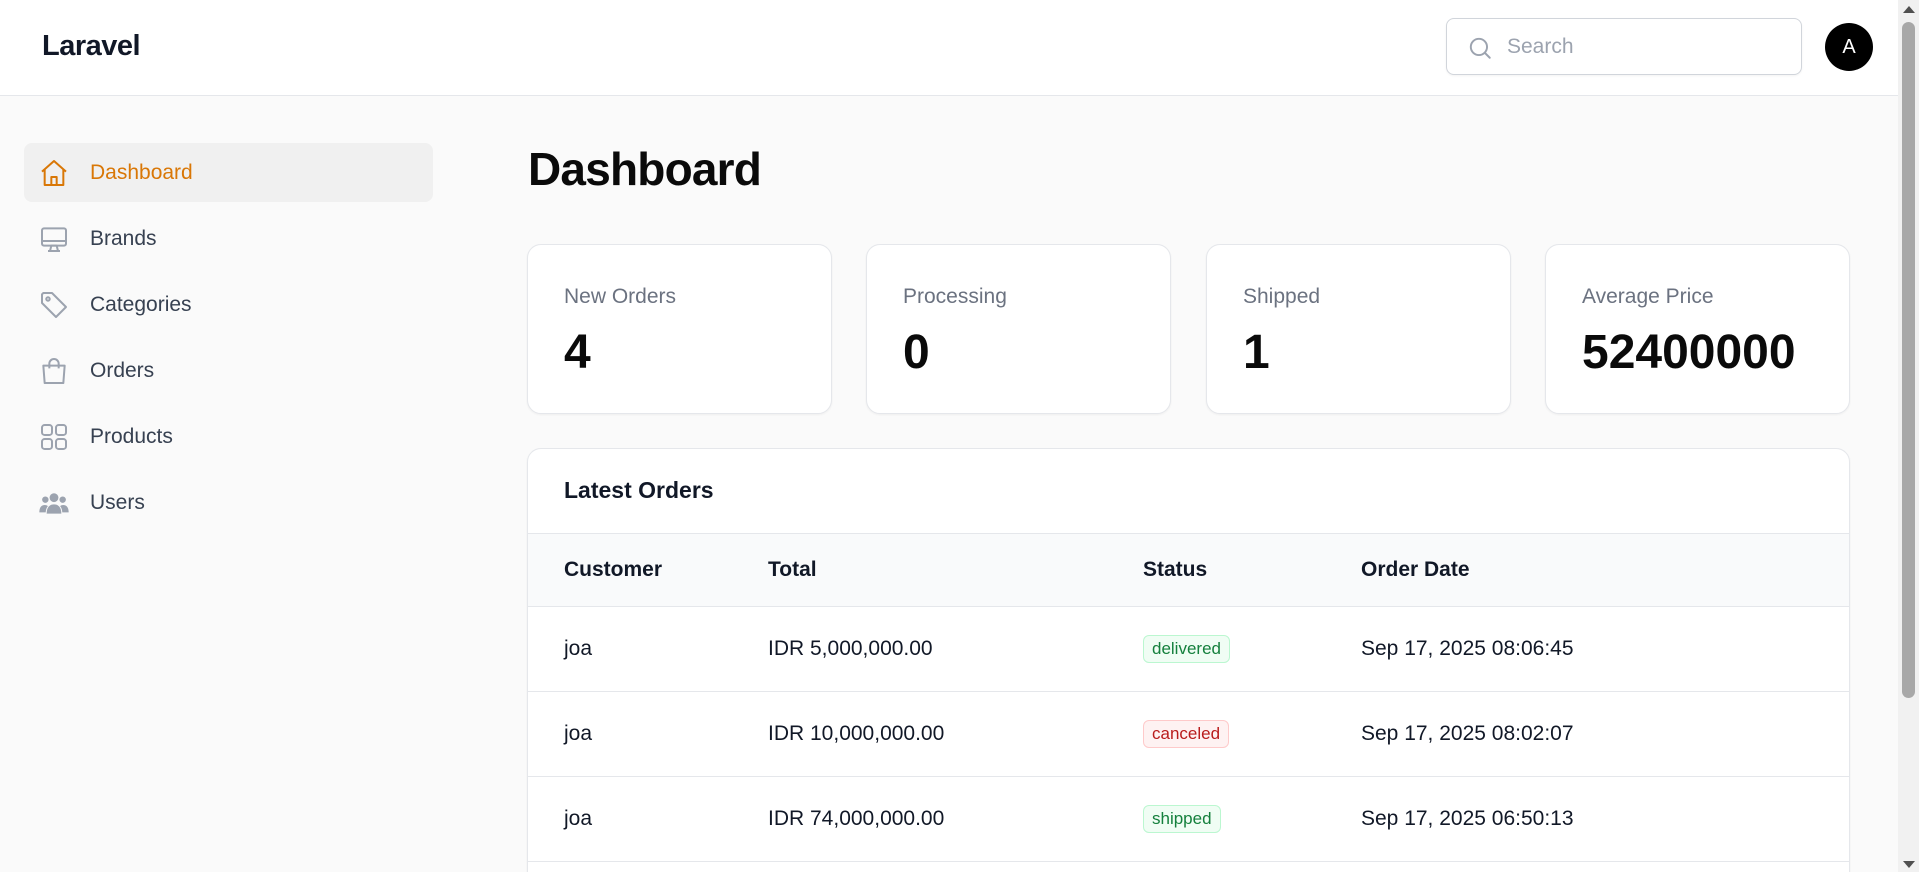 Image resolution: width=1919 pixels, height=872 pixels. Describe the element at coordinates (639, 490) in the screenshot. I see `latest-orders-heading: Latest Orders` at that location.